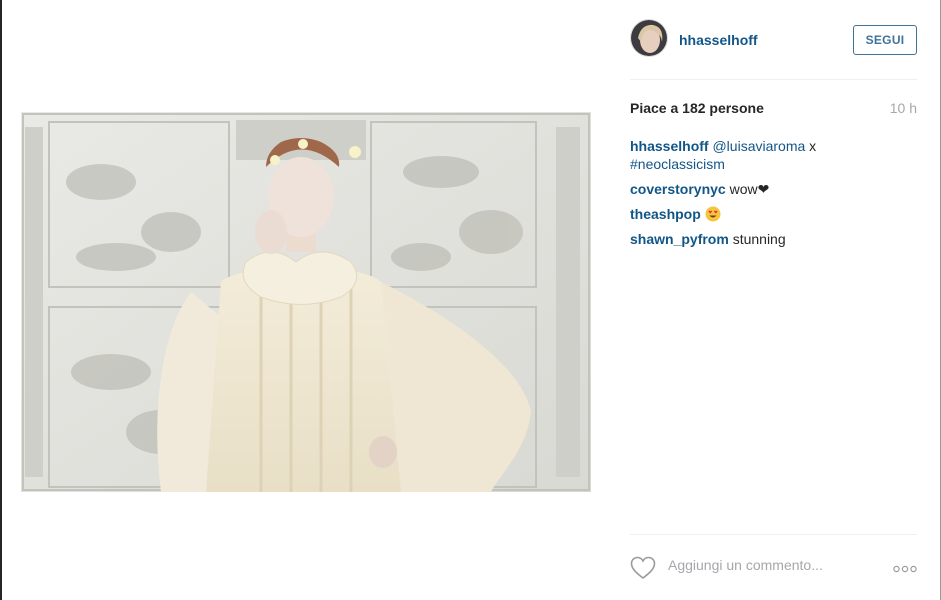 The width and height of the screenshot is (941, 600). I want to click on comment-text: wow❤, so click(749, 189).